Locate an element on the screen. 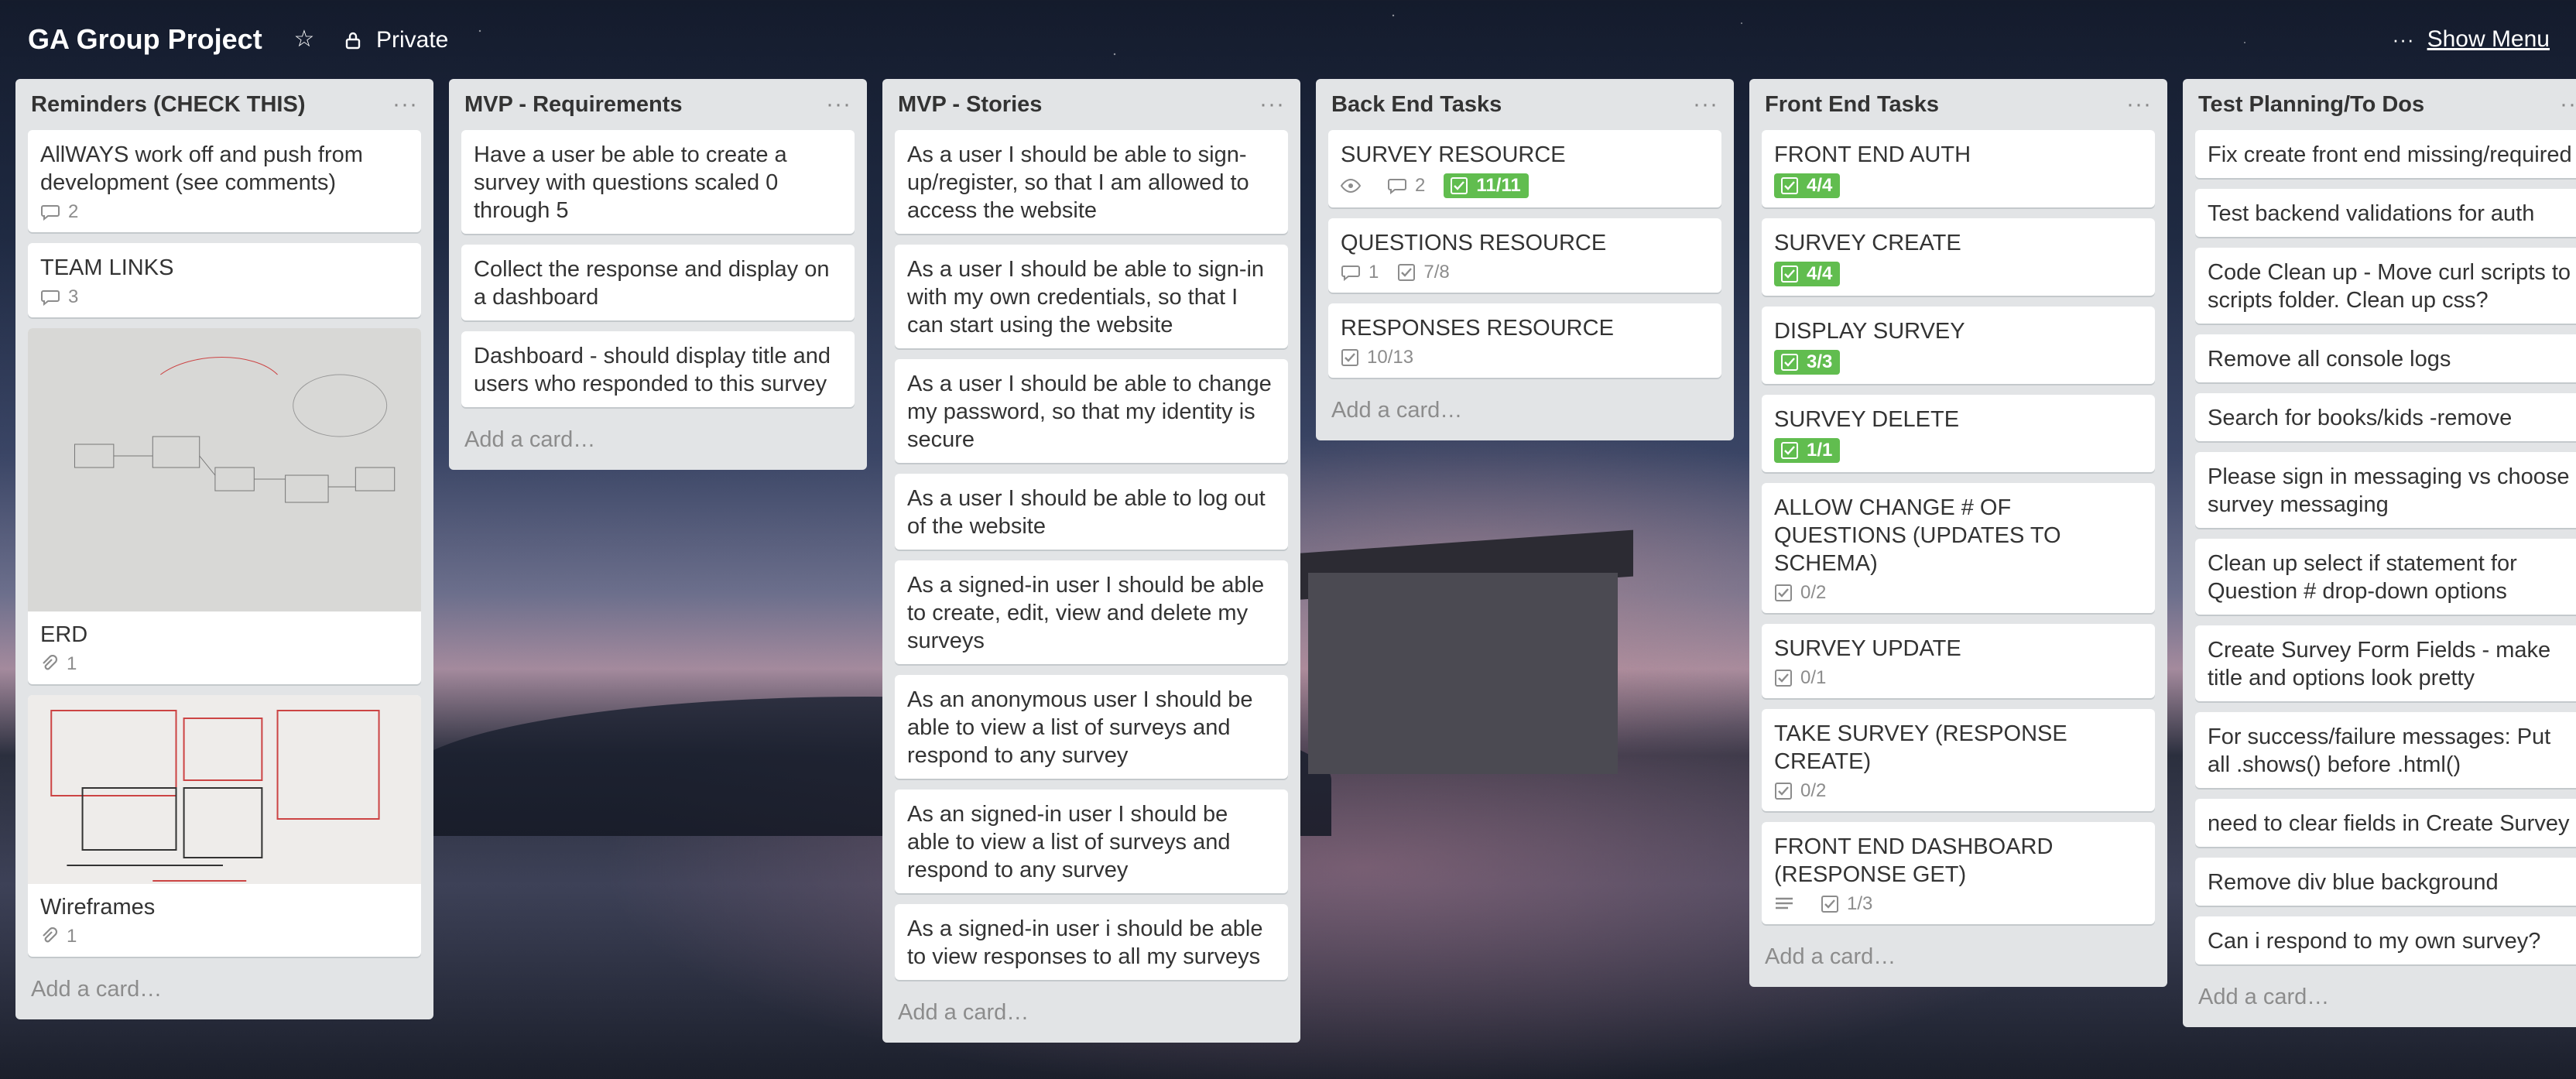  card-title: ERD is located at coordinates (64, 634).